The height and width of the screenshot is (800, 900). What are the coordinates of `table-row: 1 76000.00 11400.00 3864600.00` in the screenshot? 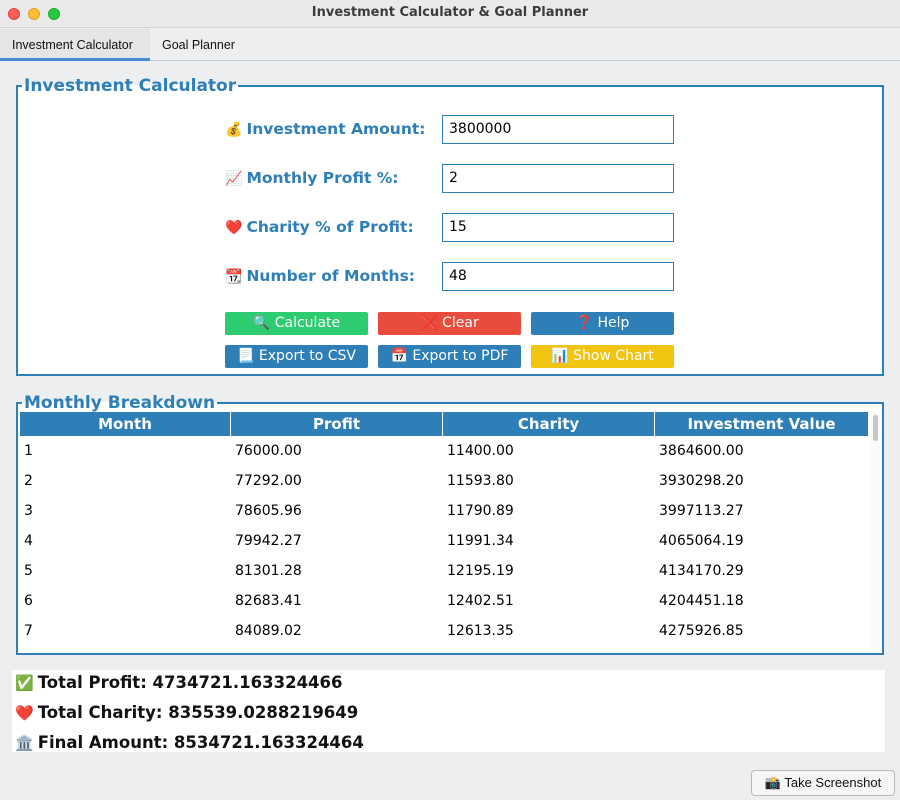 It's located at (444, 451).